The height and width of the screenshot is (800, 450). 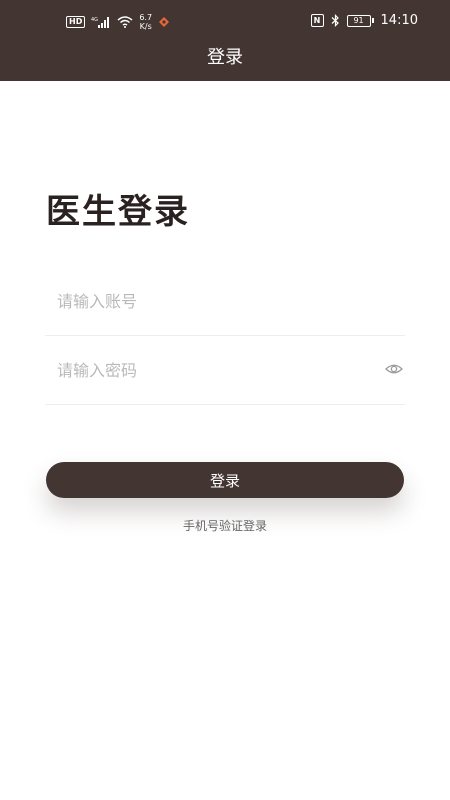 I want to click on wifi-icon, so click(x=125, y=22).